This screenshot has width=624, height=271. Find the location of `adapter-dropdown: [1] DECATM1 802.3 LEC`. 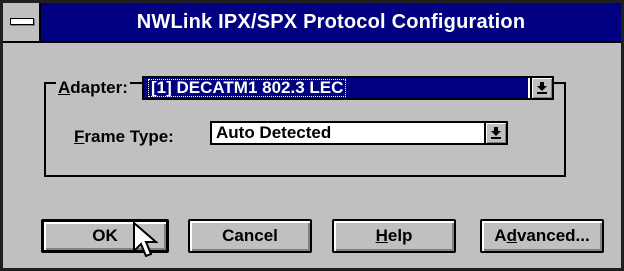

adapter-dropdown: [1] DECATM1 802.3 LEC is located at coordinates (348, 88).